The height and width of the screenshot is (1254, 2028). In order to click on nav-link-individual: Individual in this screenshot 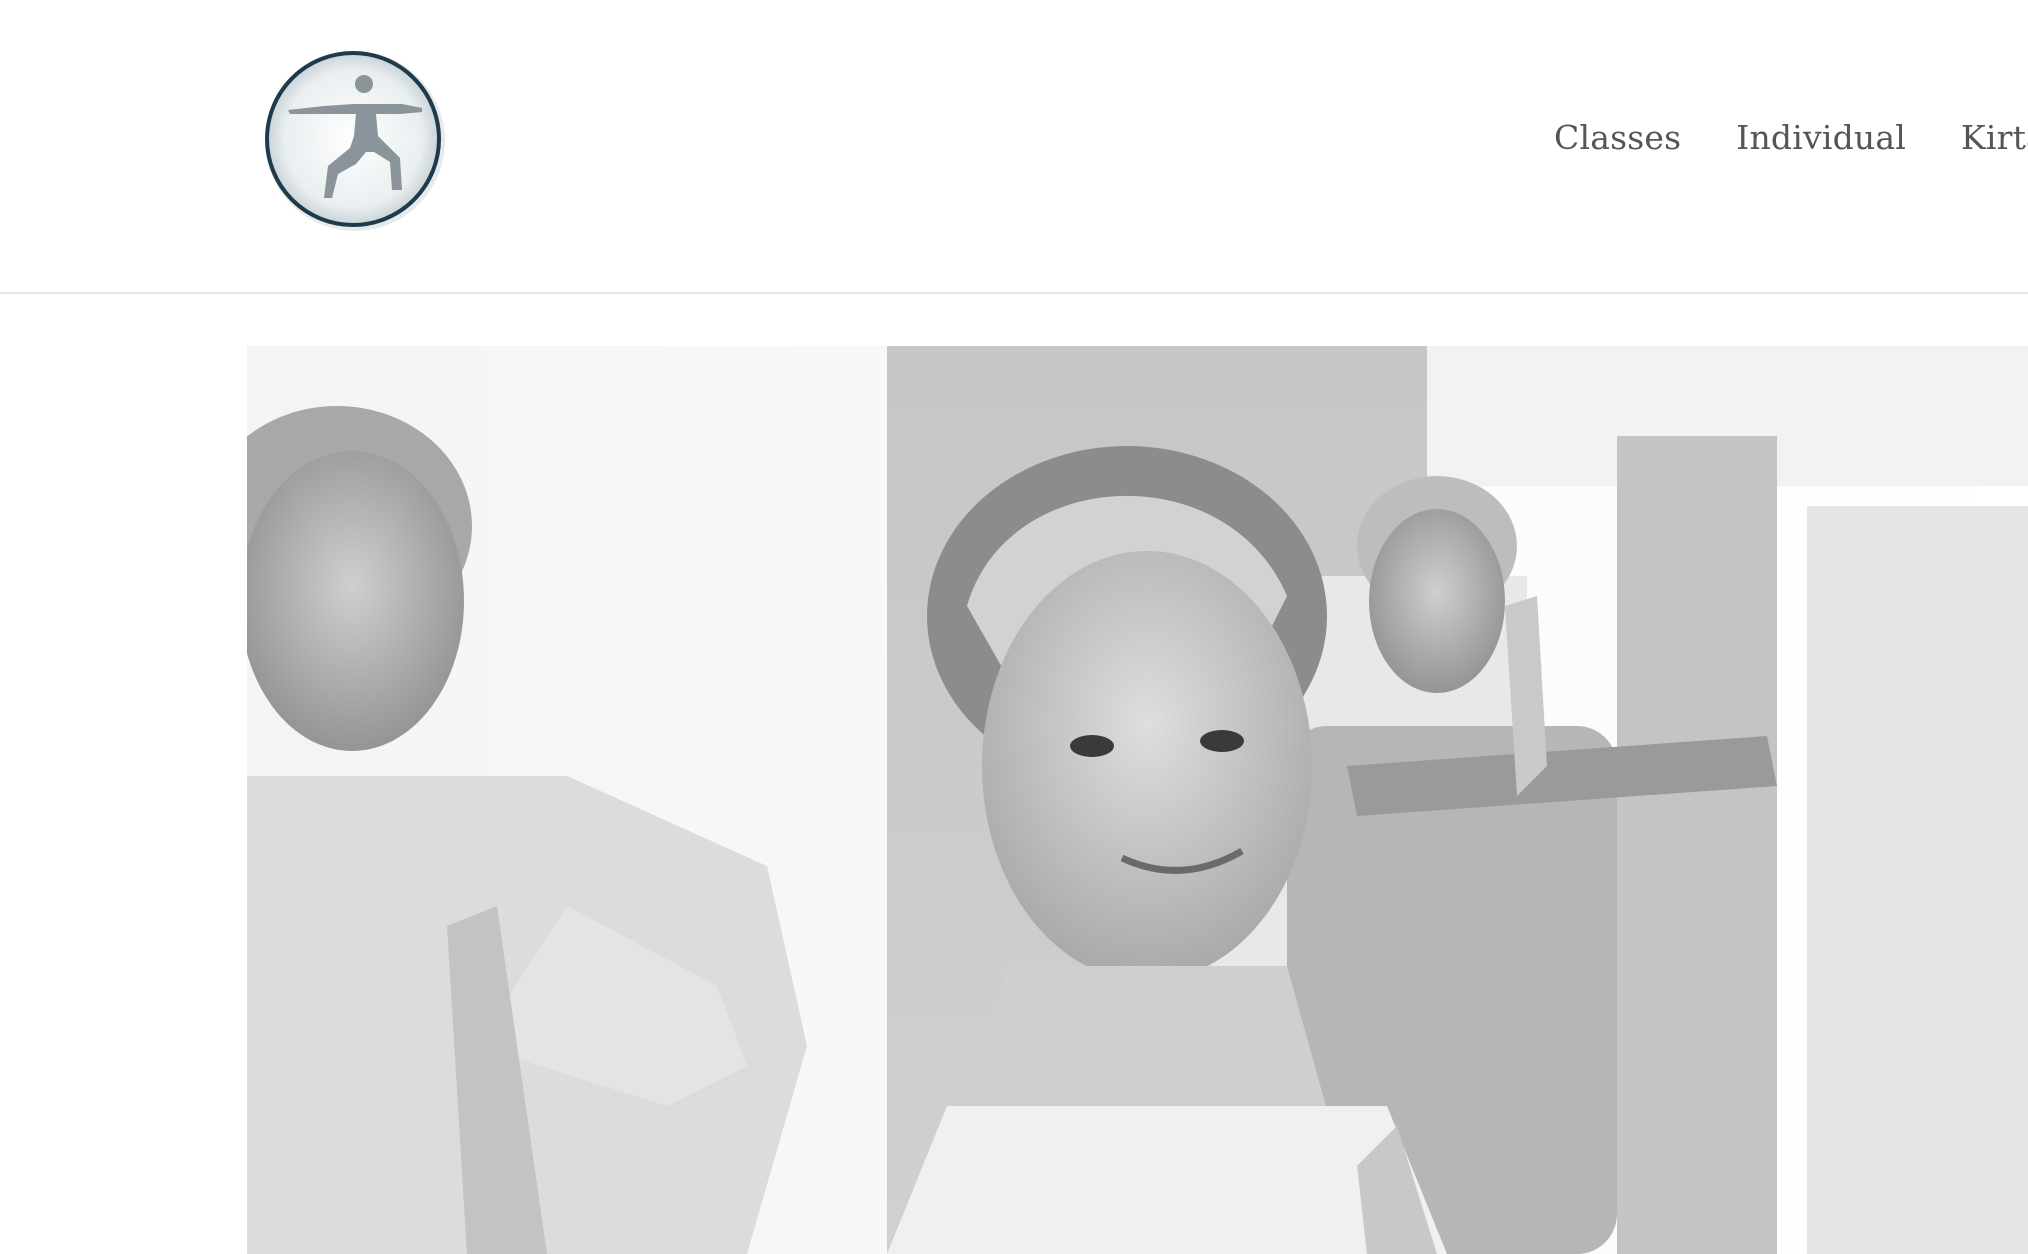, I will do `click(1821, 137)`.